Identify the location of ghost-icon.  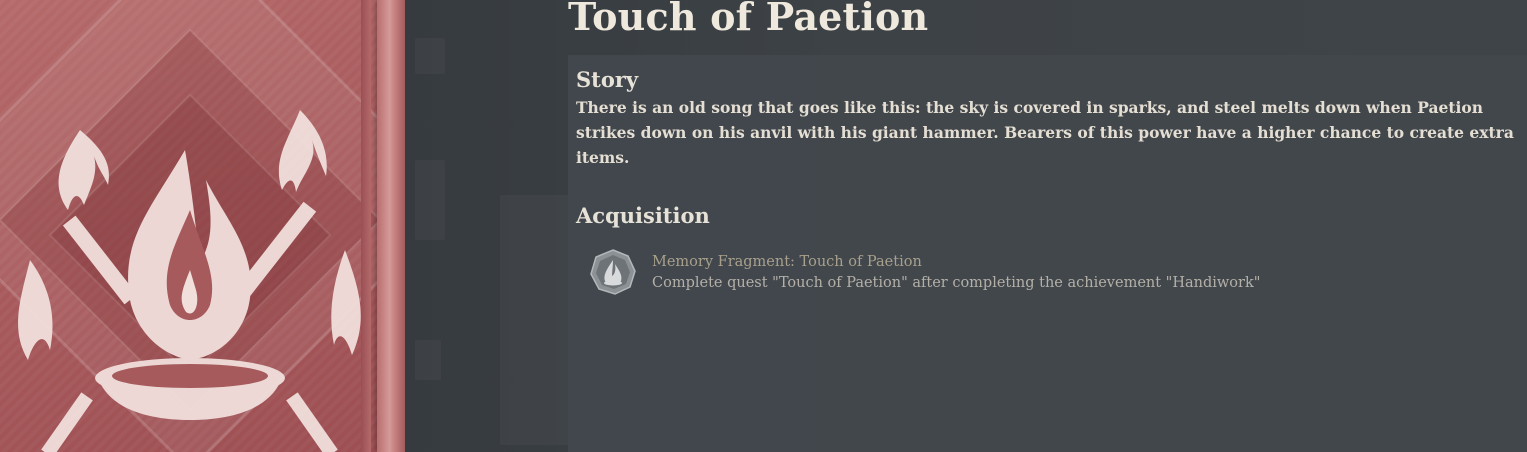
(430, 56).